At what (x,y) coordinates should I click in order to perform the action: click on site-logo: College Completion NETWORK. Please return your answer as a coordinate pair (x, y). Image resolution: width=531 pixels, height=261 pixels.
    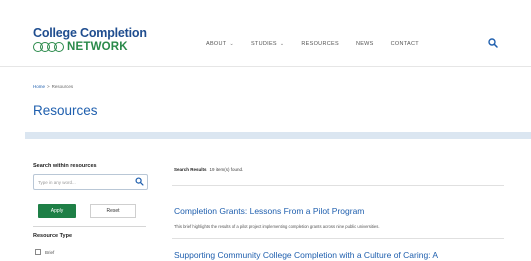
    Looking at the image, I should click on (98, 40).